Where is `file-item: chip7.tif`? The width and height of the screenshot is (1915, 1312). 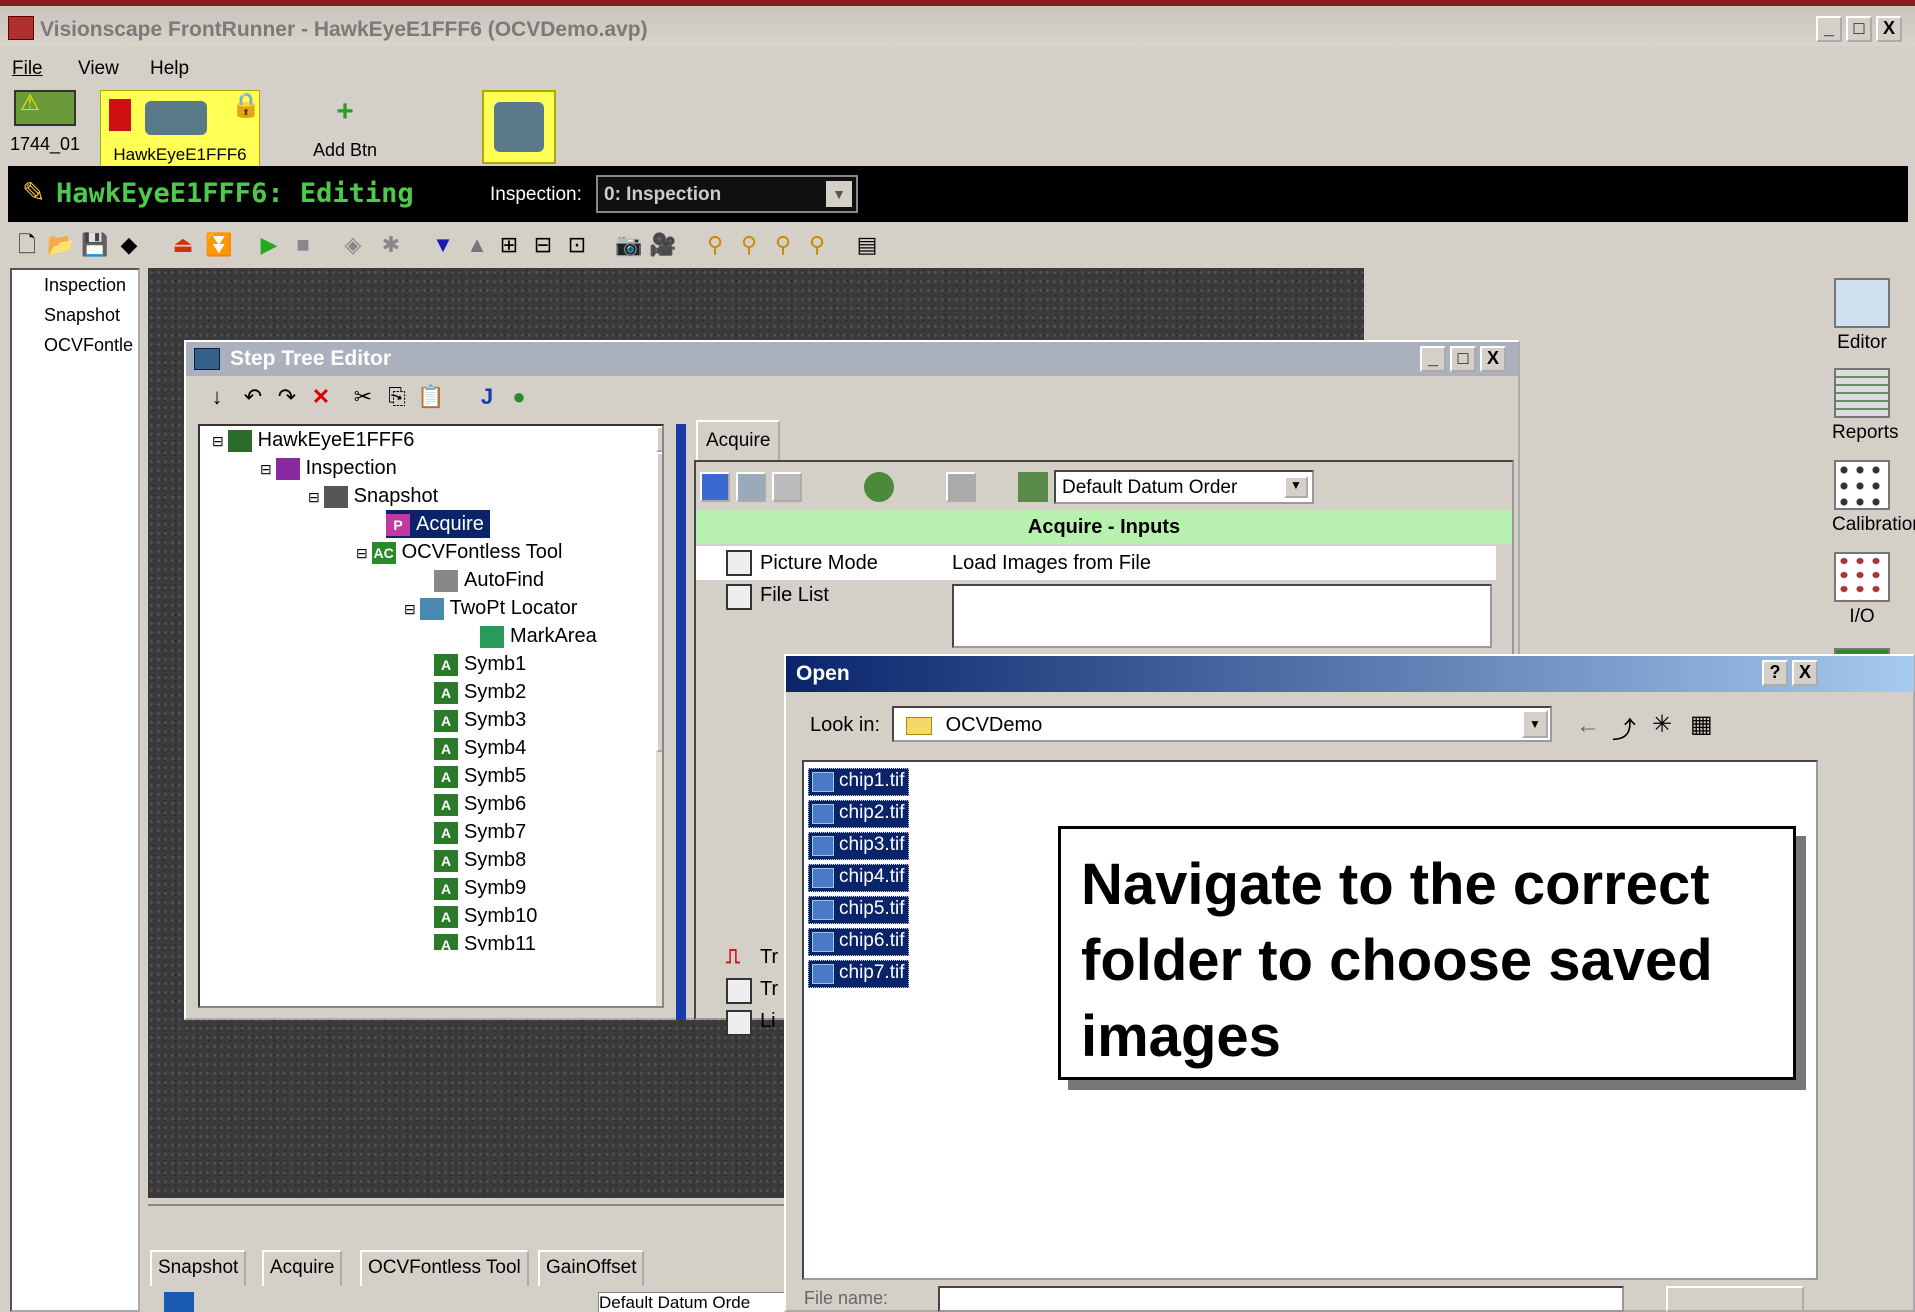 file-item: chip7.tif is located at coordinates (859, 974).